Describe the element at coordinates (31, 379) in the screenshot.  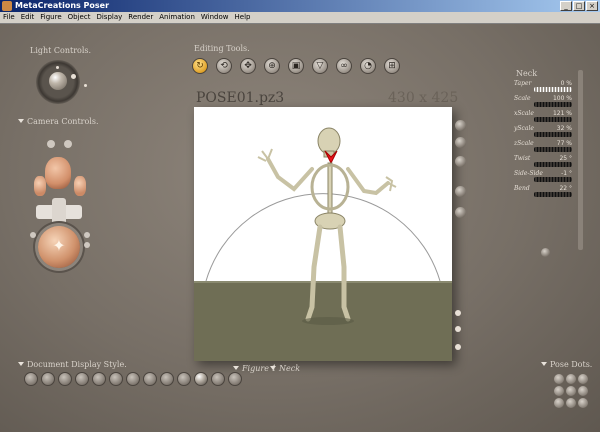
I see `silhouette-style-button` at that location.